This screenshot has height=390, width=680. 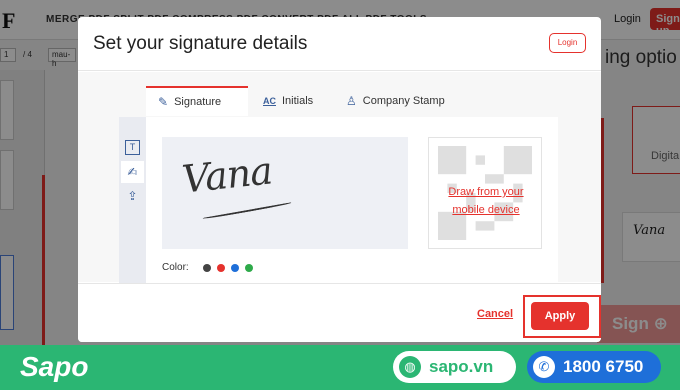 I want to click on signature-tabs: ✎ Signature AC Initials ♙ Company Stamp, so click(x=351, y=101).